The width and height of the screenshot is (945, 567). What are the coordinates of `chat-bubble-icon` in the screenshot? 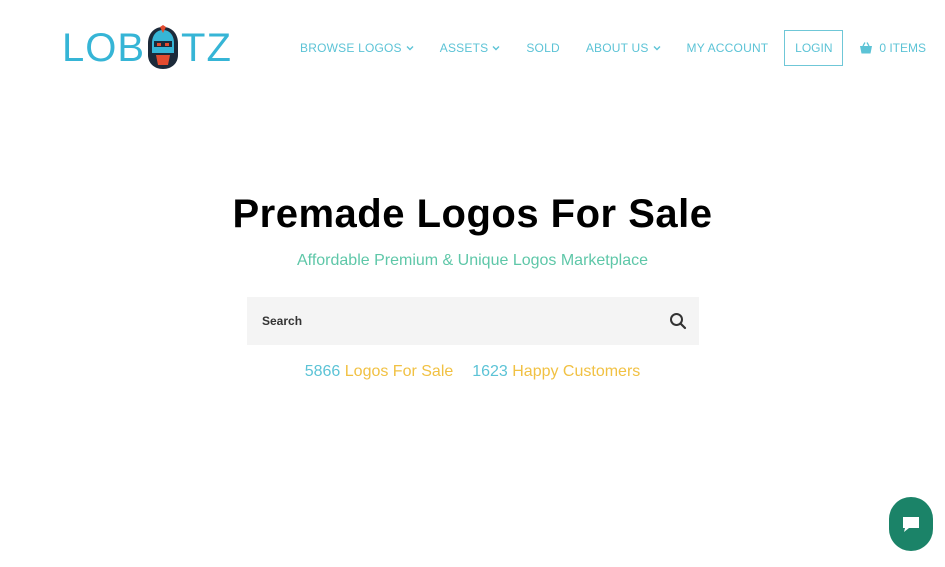 It's located at (911, 524).